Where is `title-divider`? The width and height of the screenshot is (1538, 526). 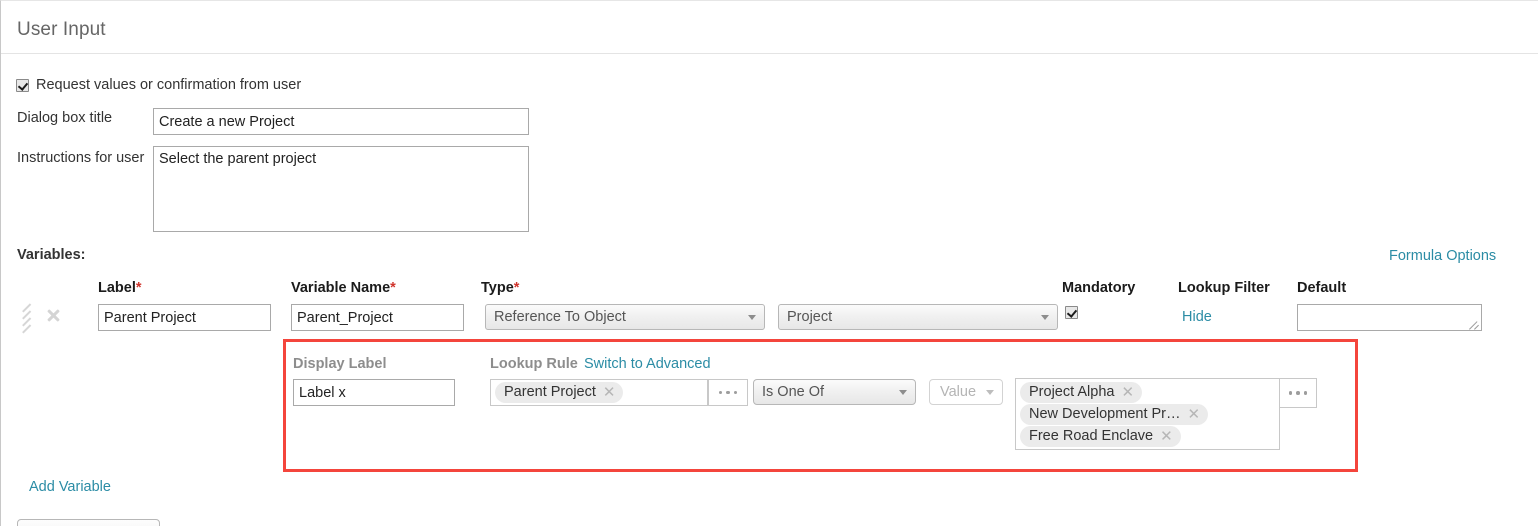 title-divider is located at coordinates (769, 53).